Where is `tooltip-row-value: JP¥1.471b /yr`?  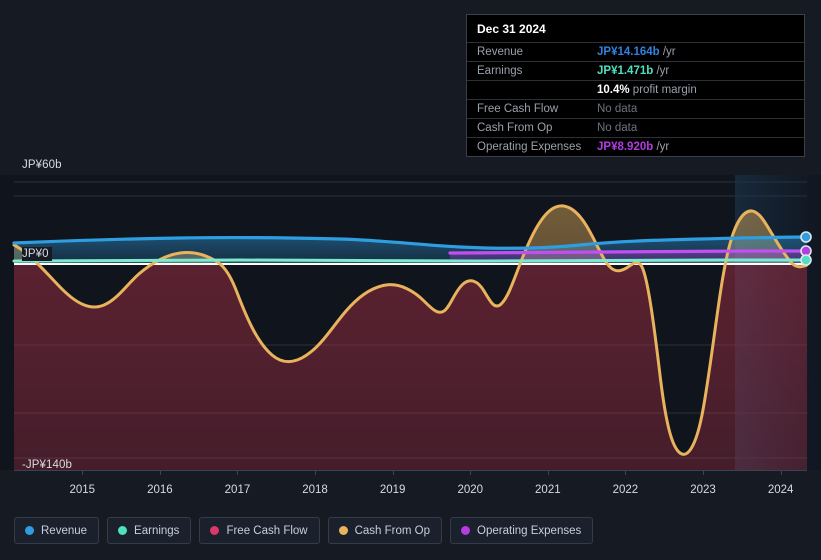
tooltip-row-value: JP¥1.471b /yr is located at coordinates (633, 71).